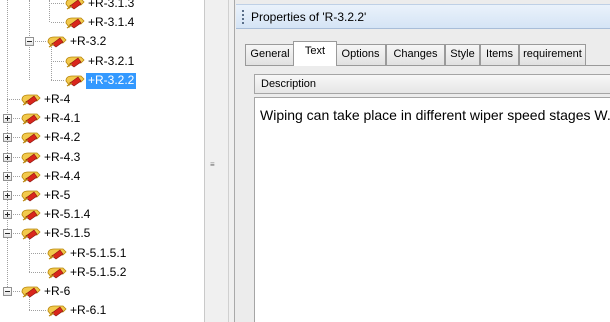 The height and width of the screenshot is (322, 610). What do you see at coordinates (62, 119) in the screenshot?
I see `tree-node-label: +R-4.1` at bounding box center [62, 119].